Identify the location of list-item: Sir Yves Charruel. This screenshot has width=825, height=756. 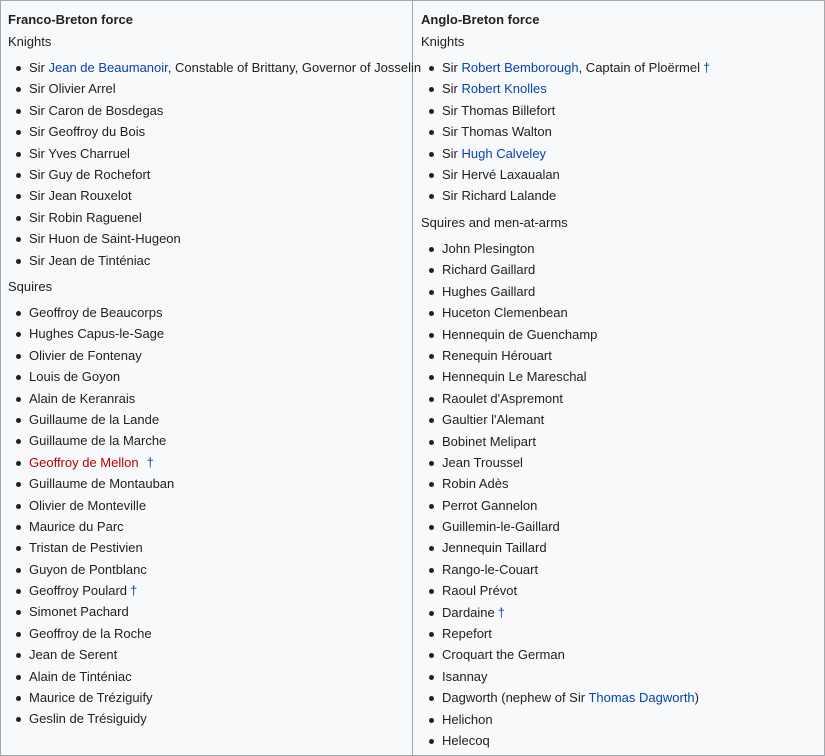
(211, 153).